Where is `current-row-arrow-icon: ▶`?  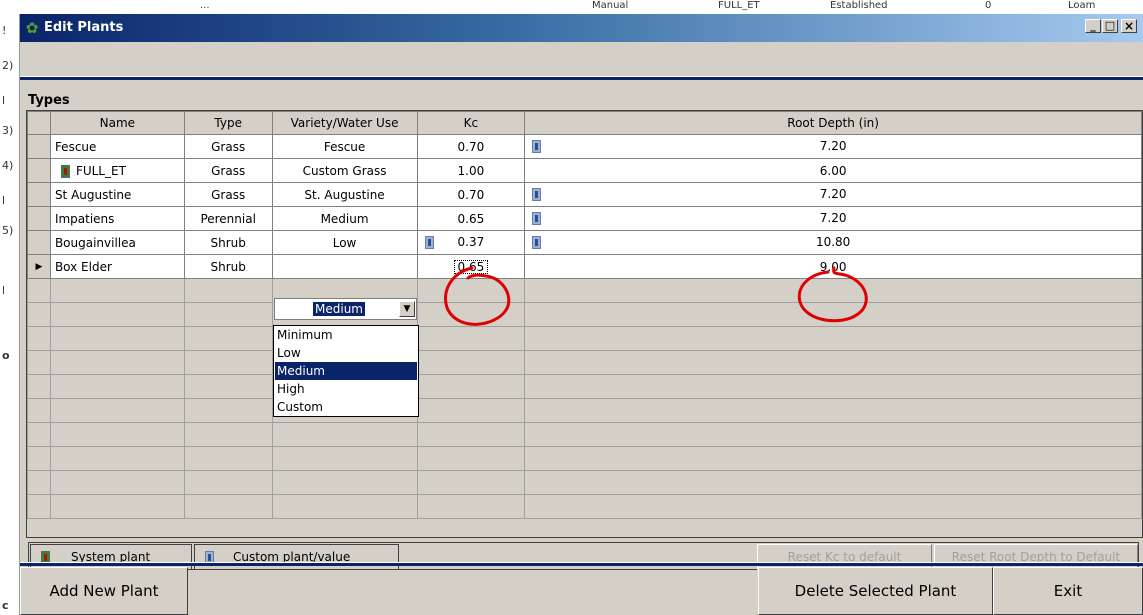
current-row-arrow-icon: ▶ is located at coordinates (39, 266).